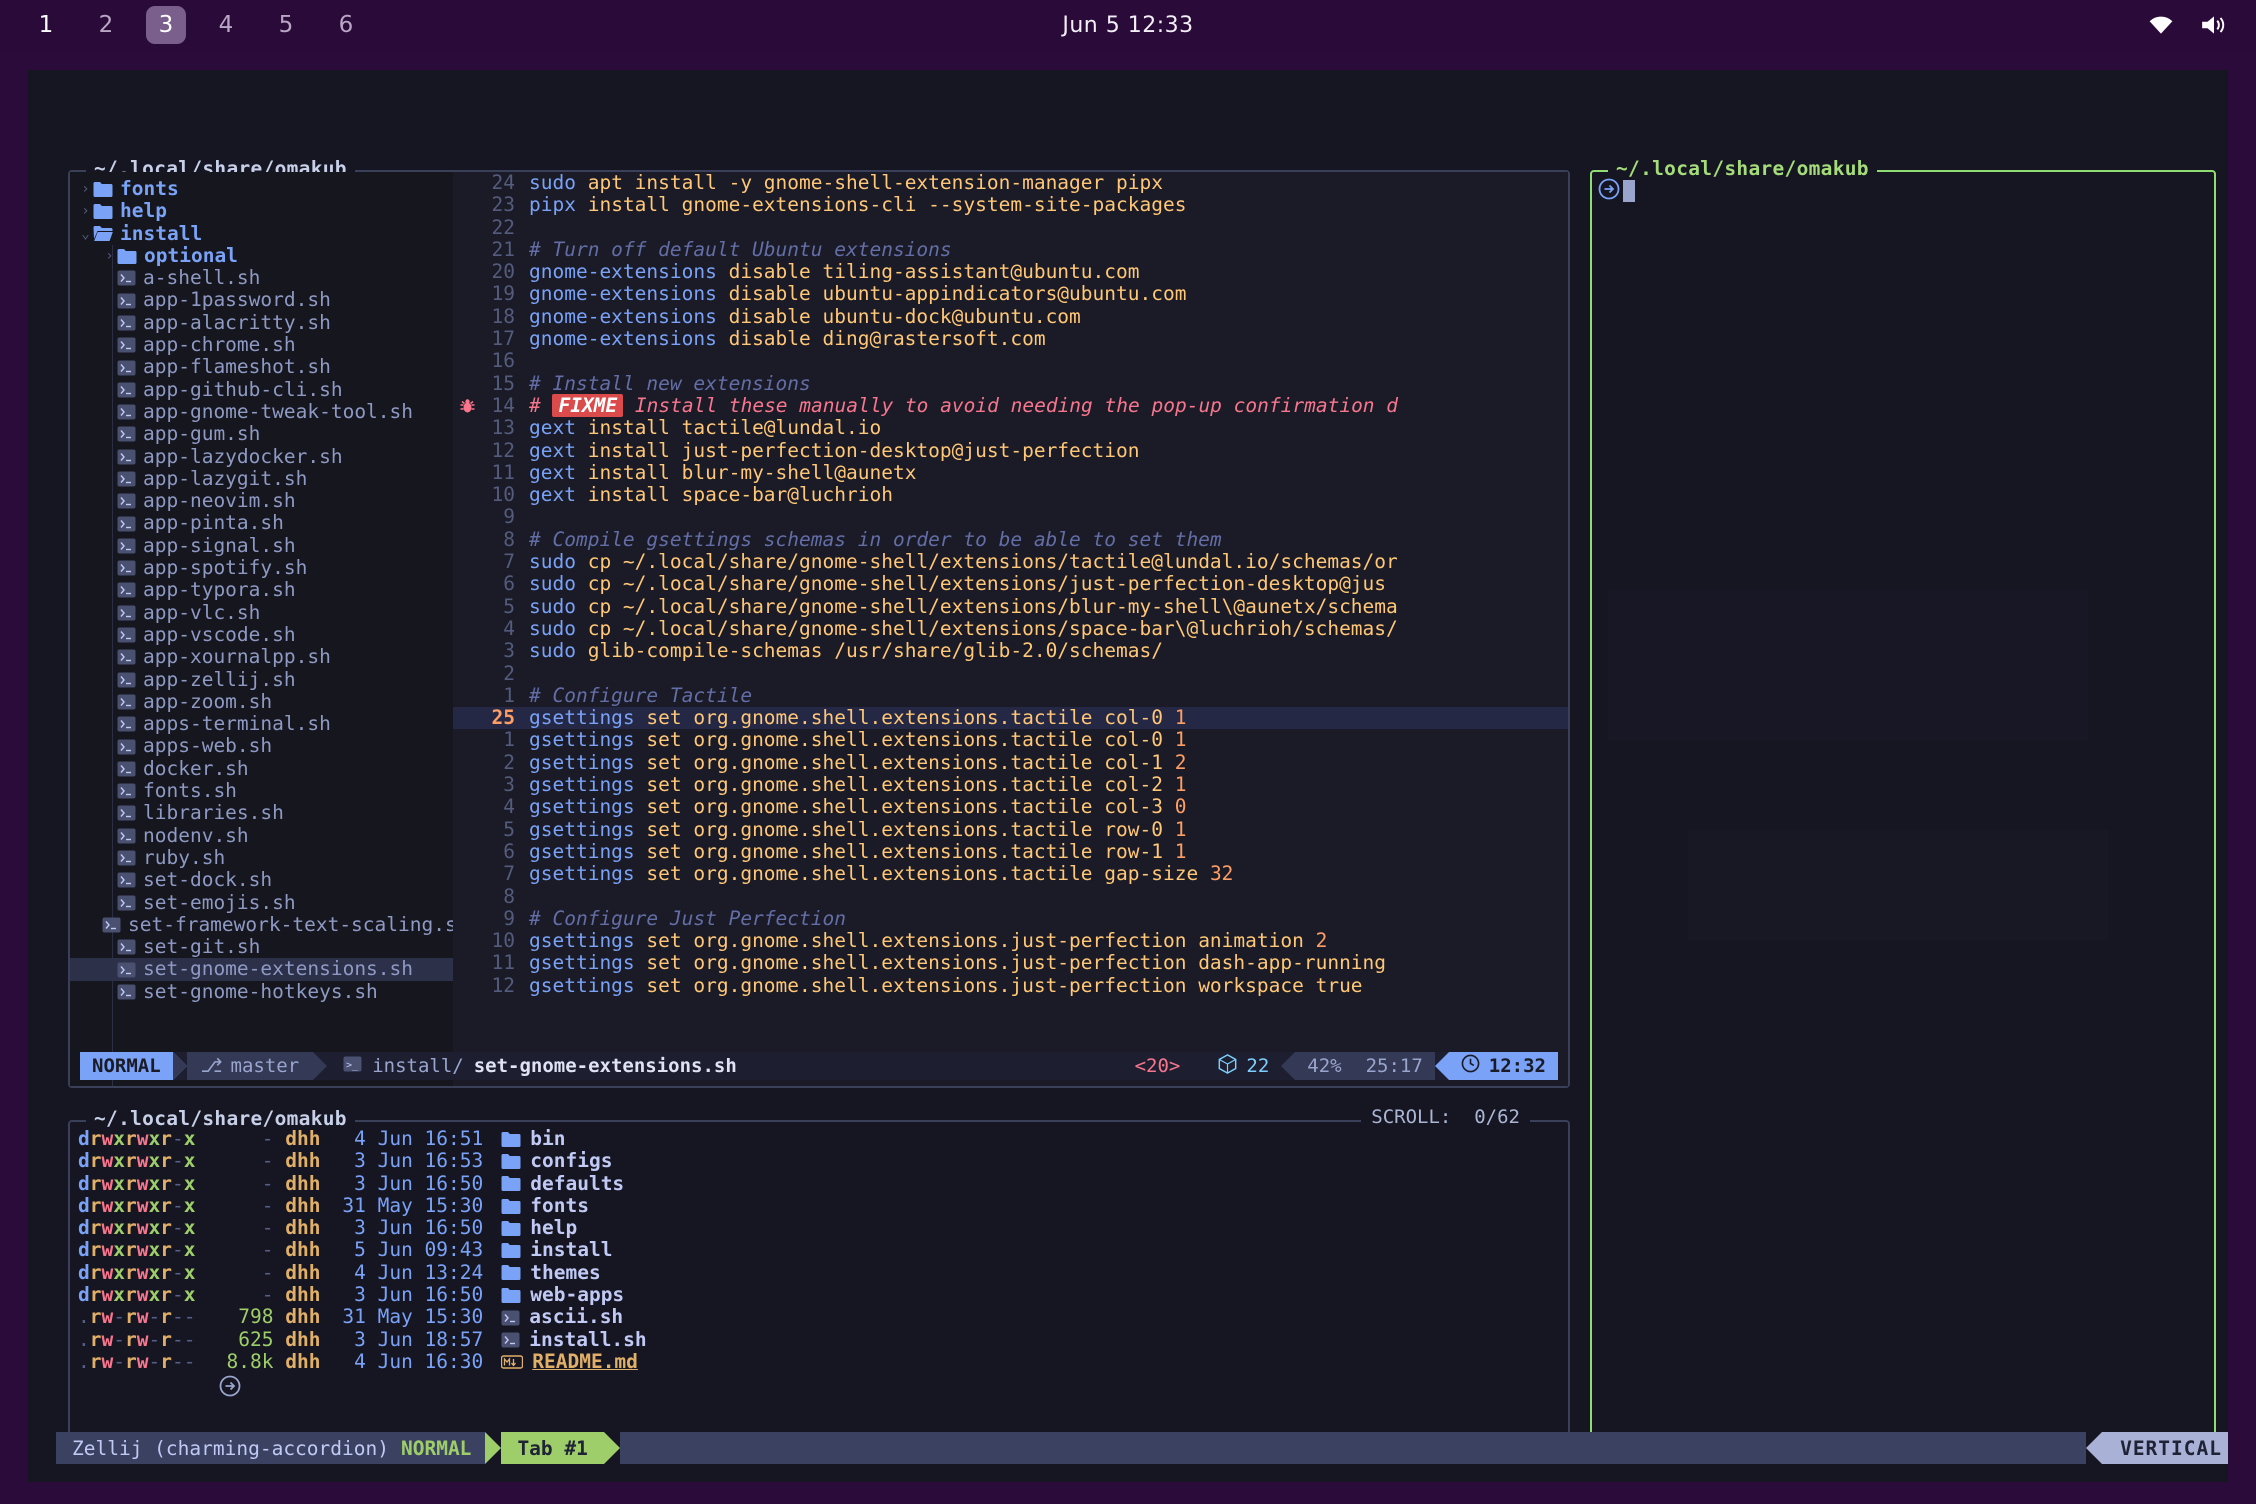 The width and height of the screenshot is (2256, 1504). What do you see at coordinates (261, 523) in the screenshot?
I see `tree-item-app-pinta-sh: app-pinta.sh` at bounding box center [261, 523].